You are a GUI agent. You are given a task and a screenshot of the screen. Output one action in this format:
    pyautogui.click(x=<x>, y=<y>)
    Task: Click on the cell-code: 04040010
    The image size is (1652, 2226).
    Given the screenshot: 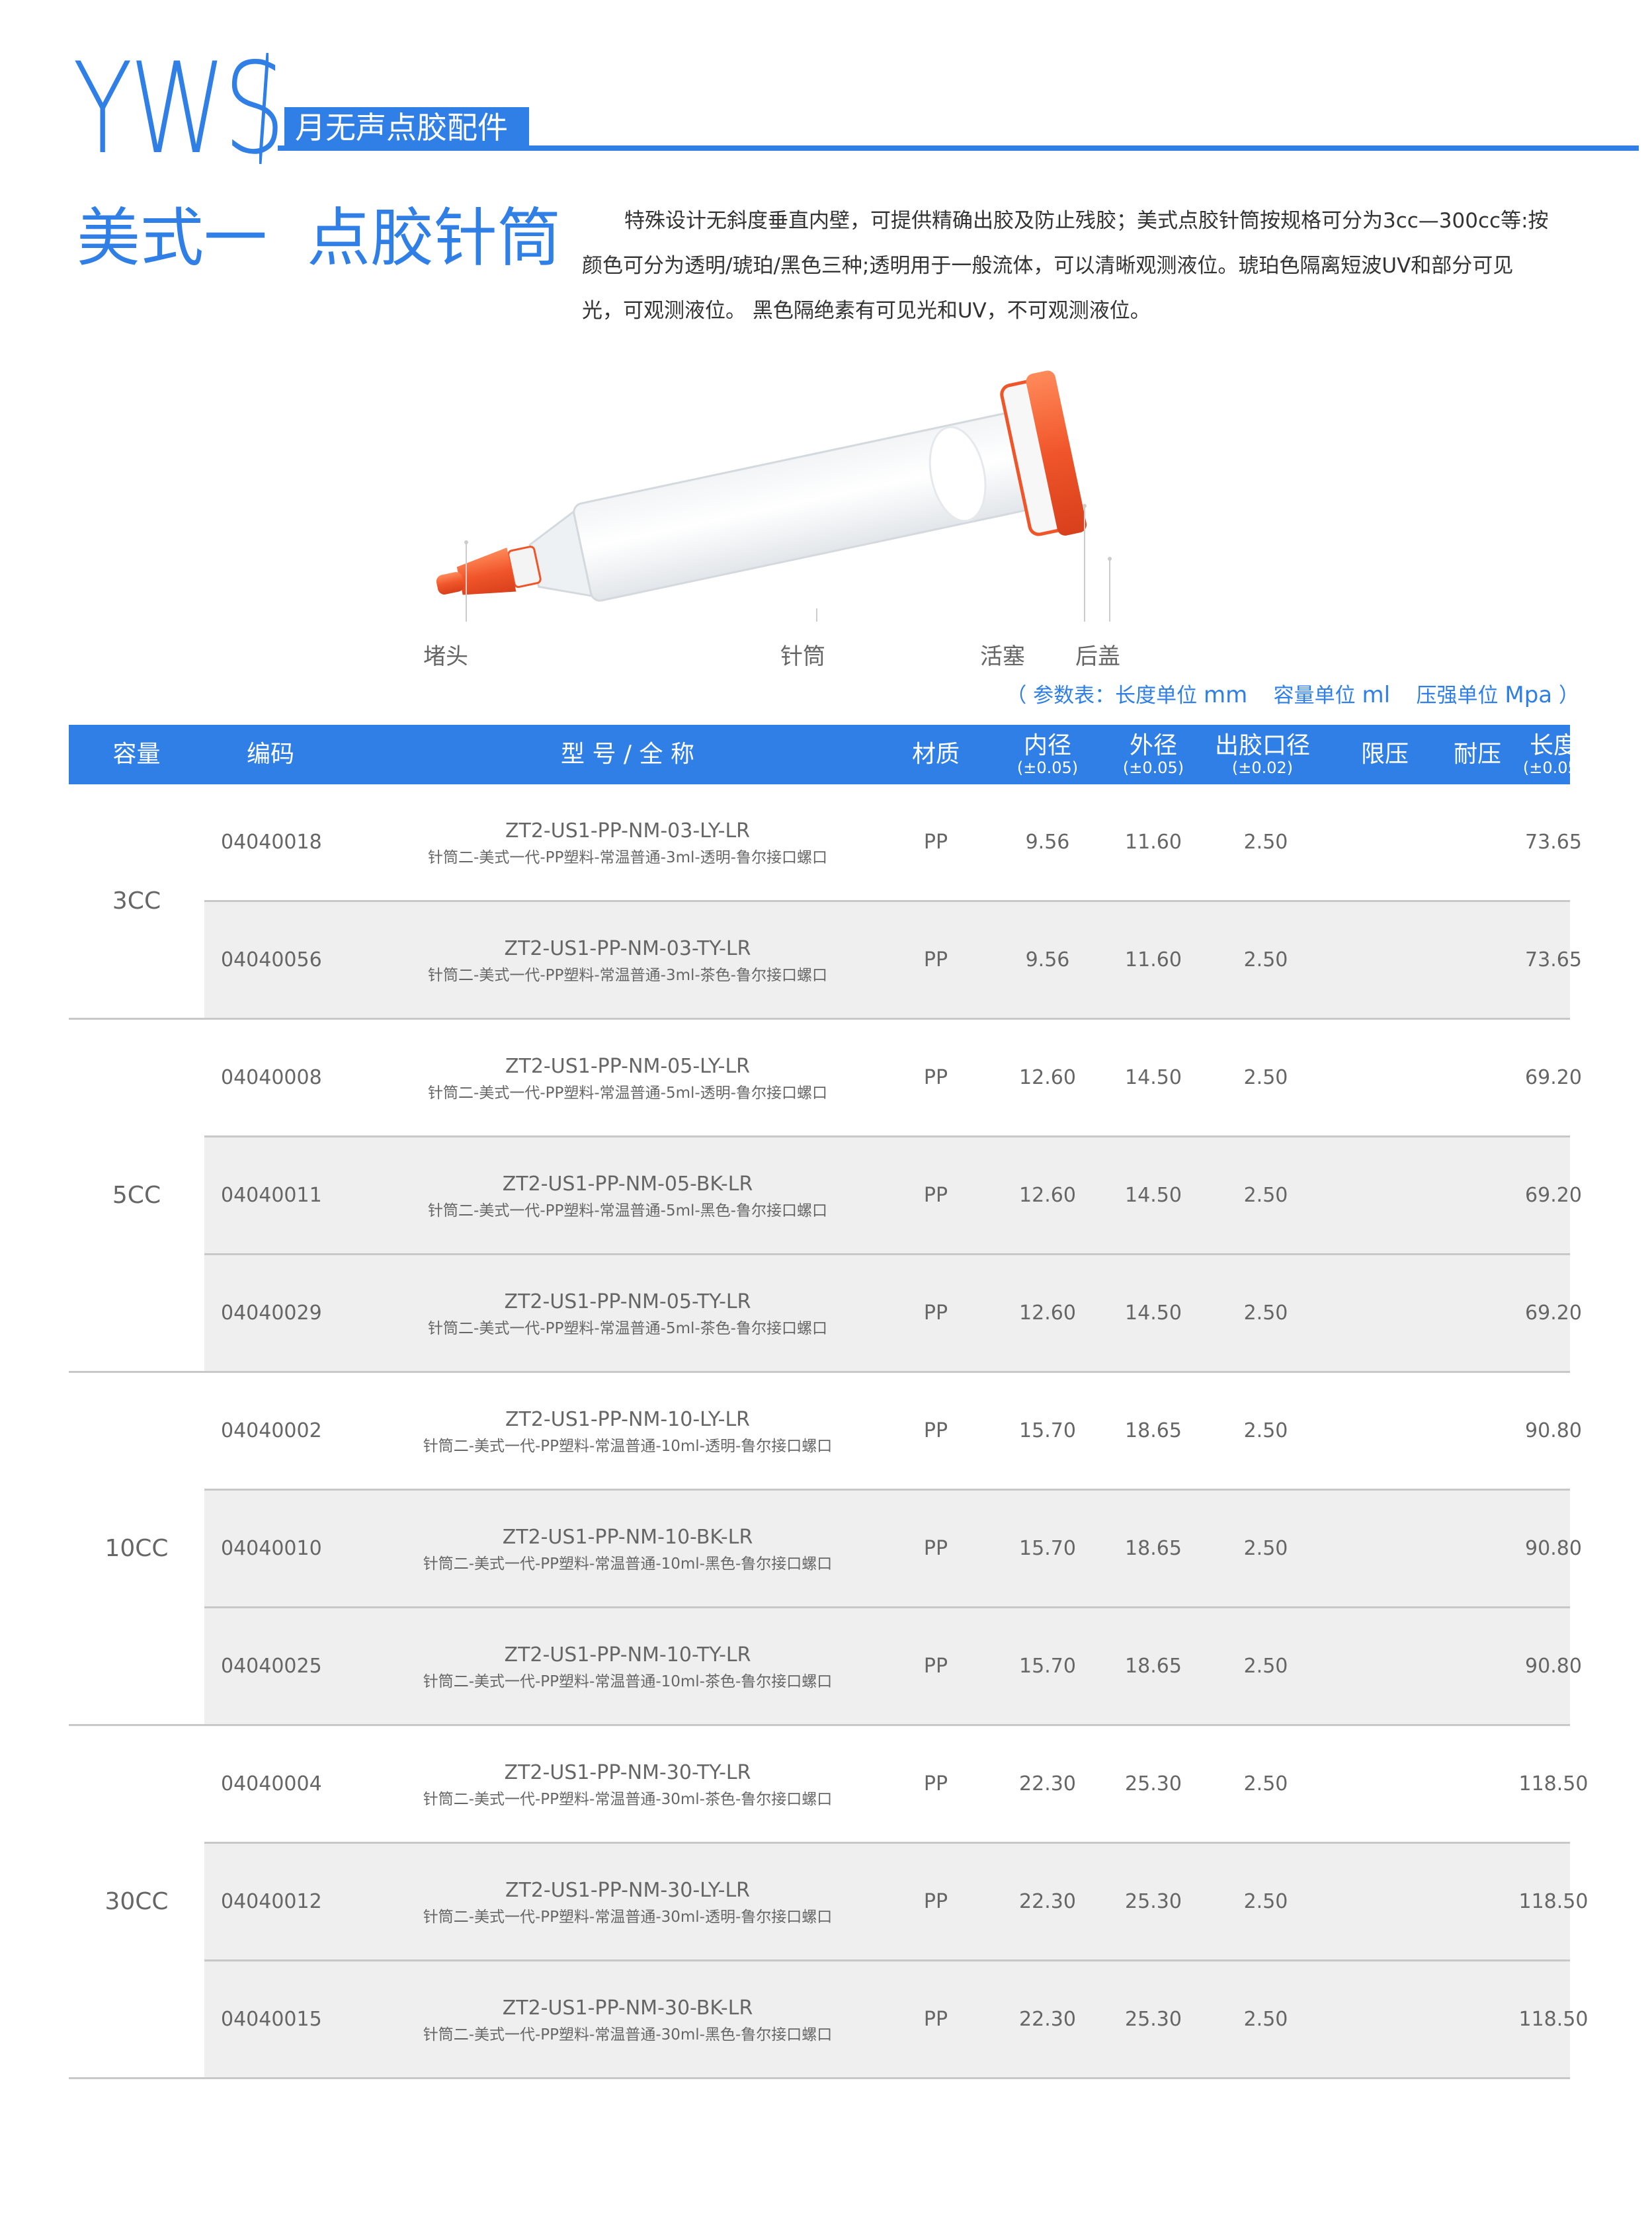 What is the action you would take?
    pyautogui.click(x=271, y=1548)
    